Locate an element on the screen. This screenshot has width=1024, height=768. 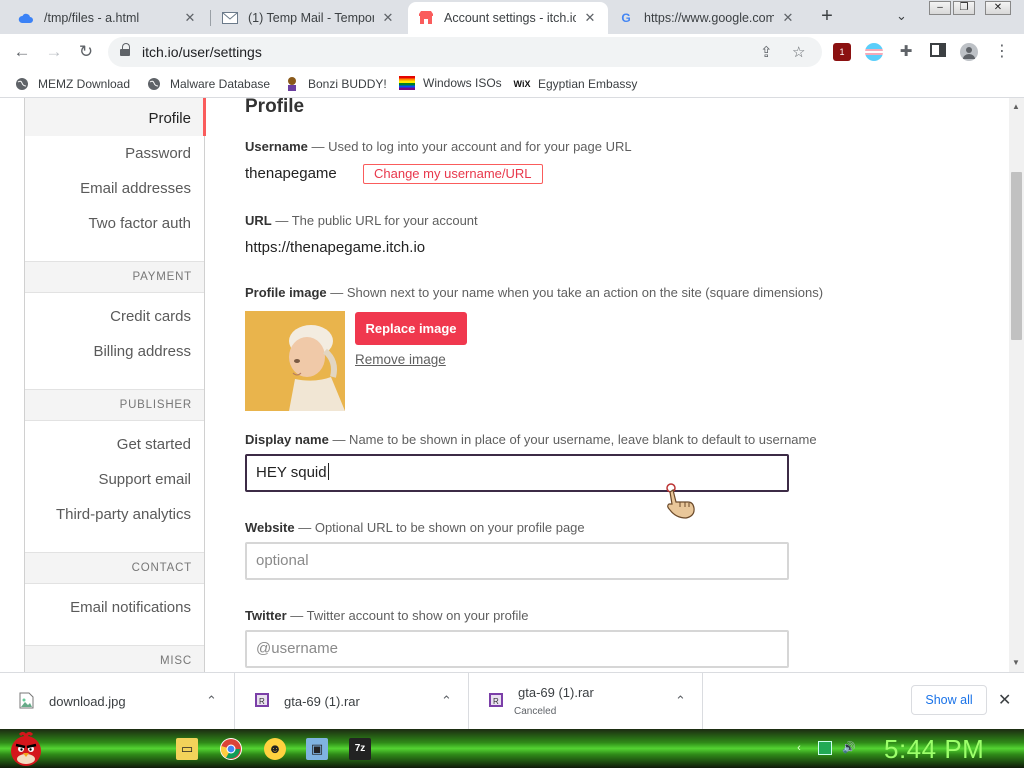
itchio-favicon-icon is located at coordinates (426, 18).